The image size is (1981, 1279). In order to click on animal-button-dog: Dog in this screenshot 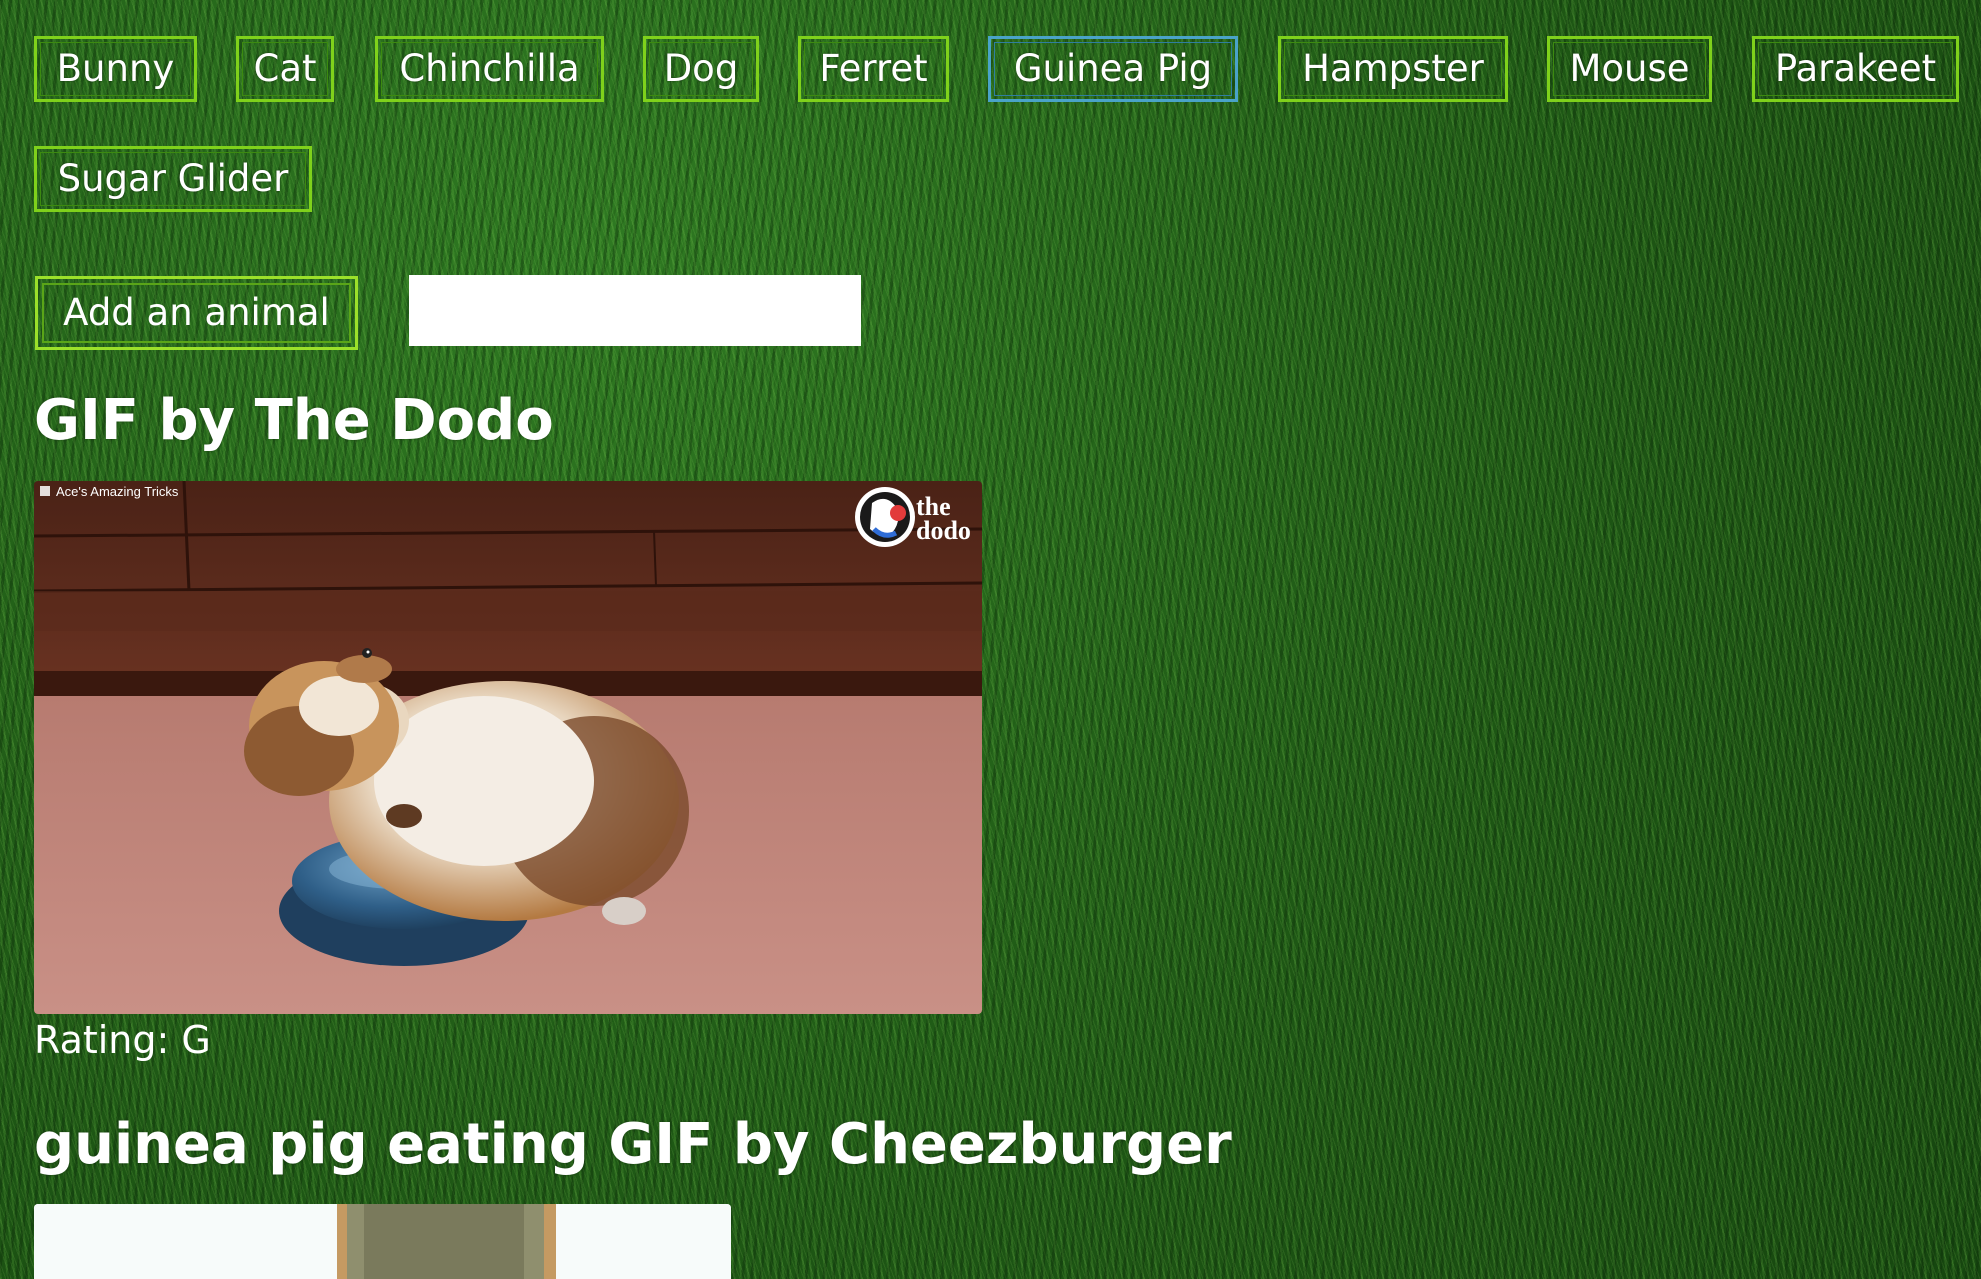, I will do `click(701, 69)`.